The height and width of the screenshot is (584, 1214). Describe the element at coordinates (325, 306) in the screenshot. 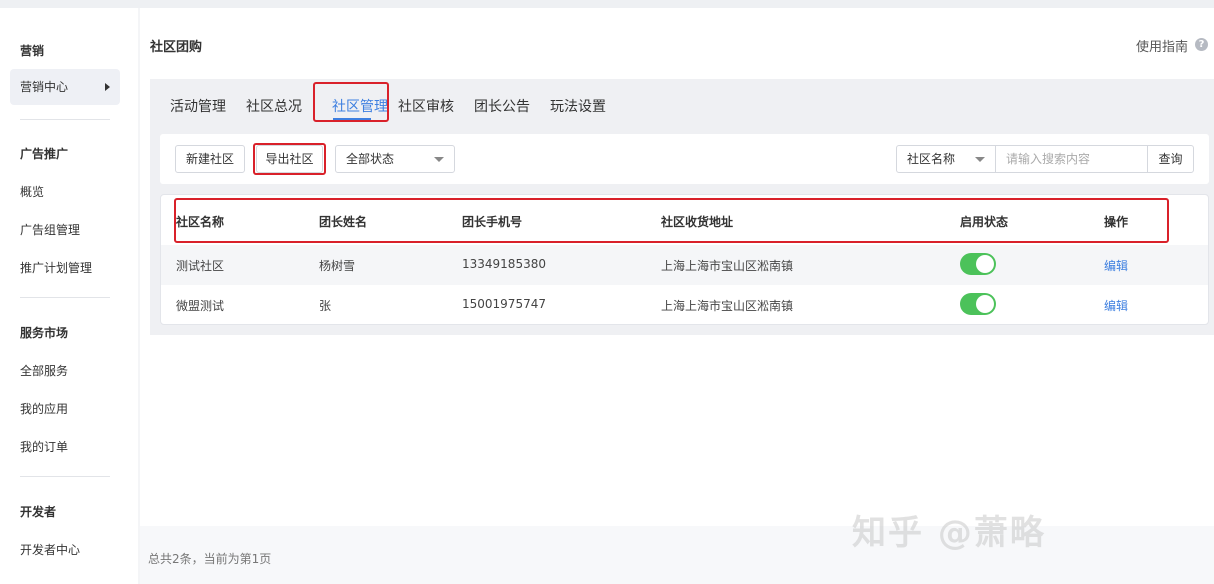

I see `cell-leader-name: 张` at that location.